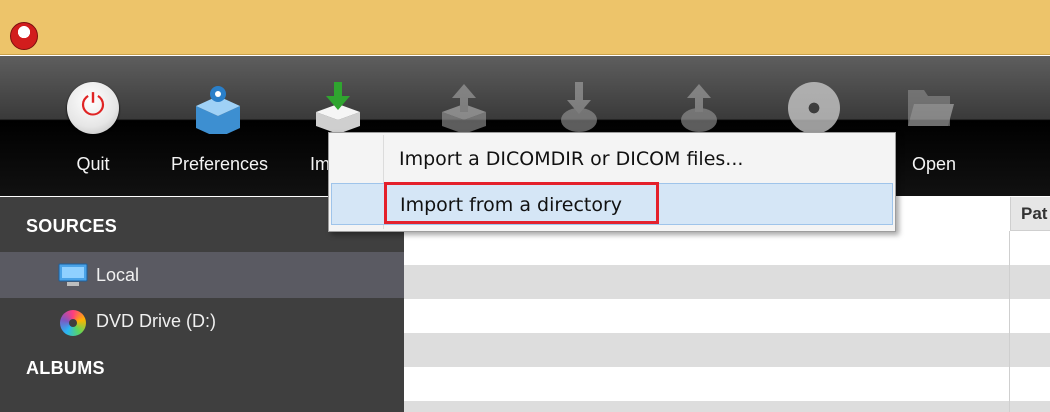 The image size is (1050, 412). What do you see at coordinates (73, 323) in the screenshot?
I see `dvd-icon` at bounding box center [73, 323].